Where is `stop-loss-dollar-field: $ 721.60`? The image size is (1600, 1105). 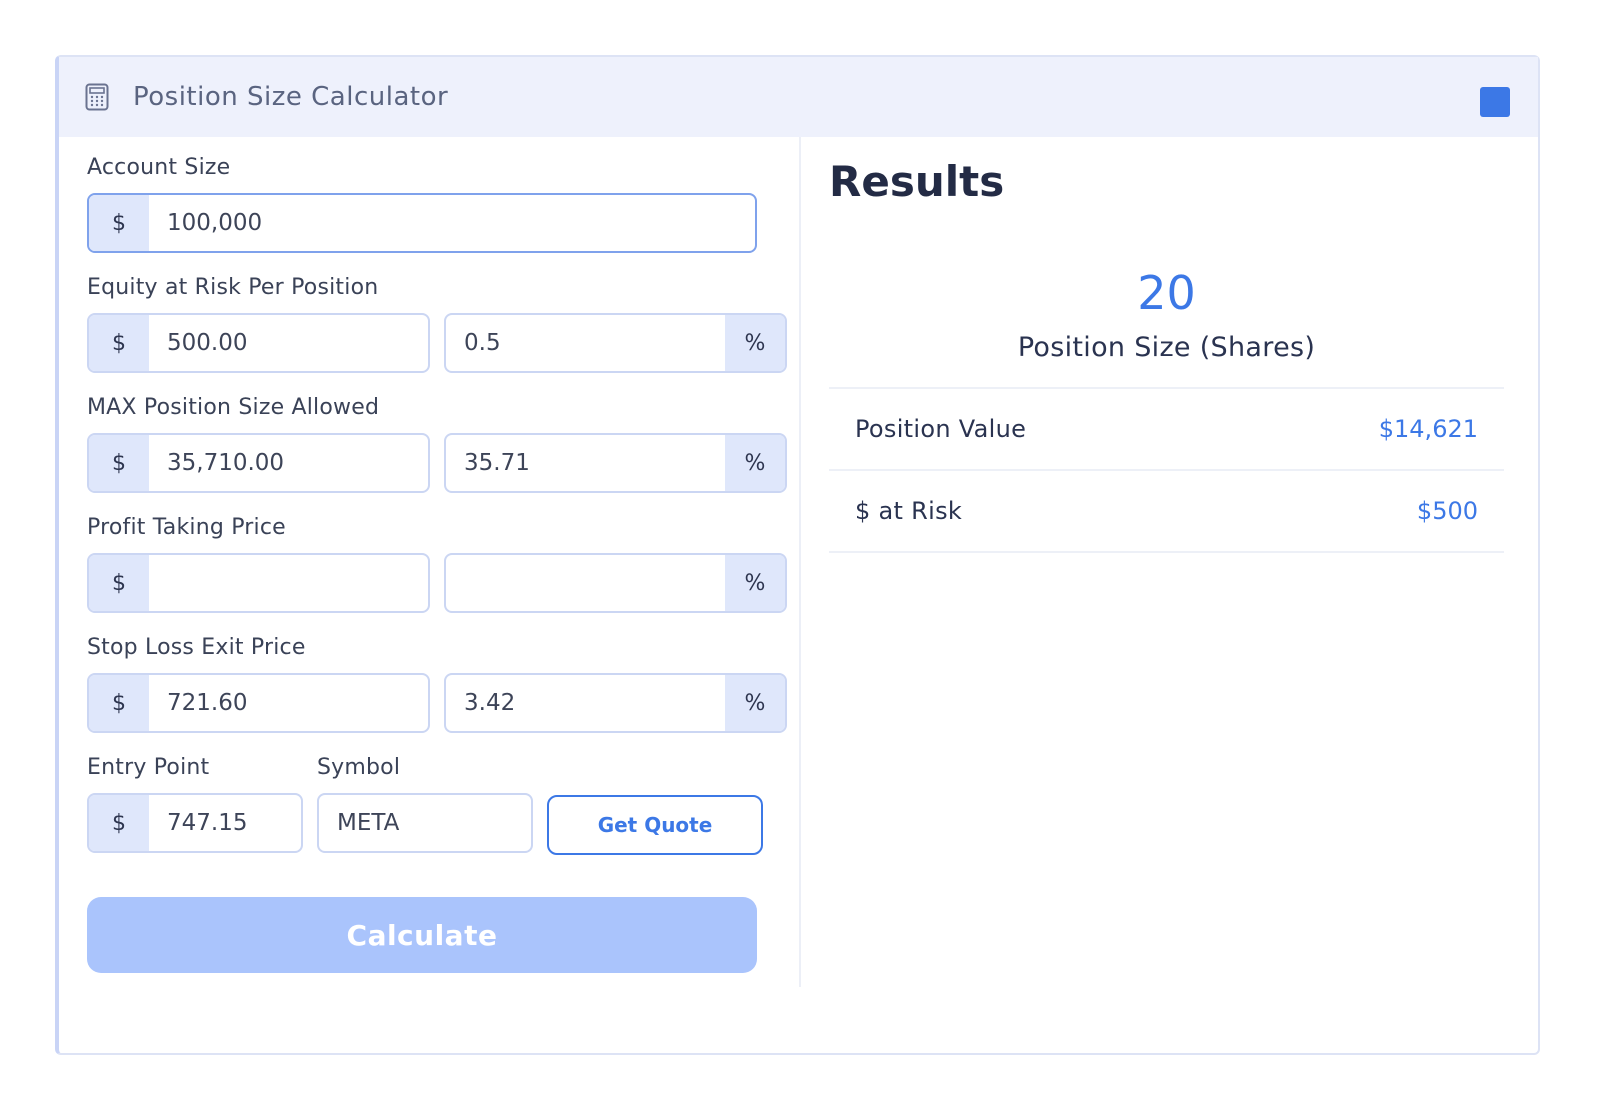 stop-loss-dollar-field: $ 721.60 is located at coordinates (258, 703).